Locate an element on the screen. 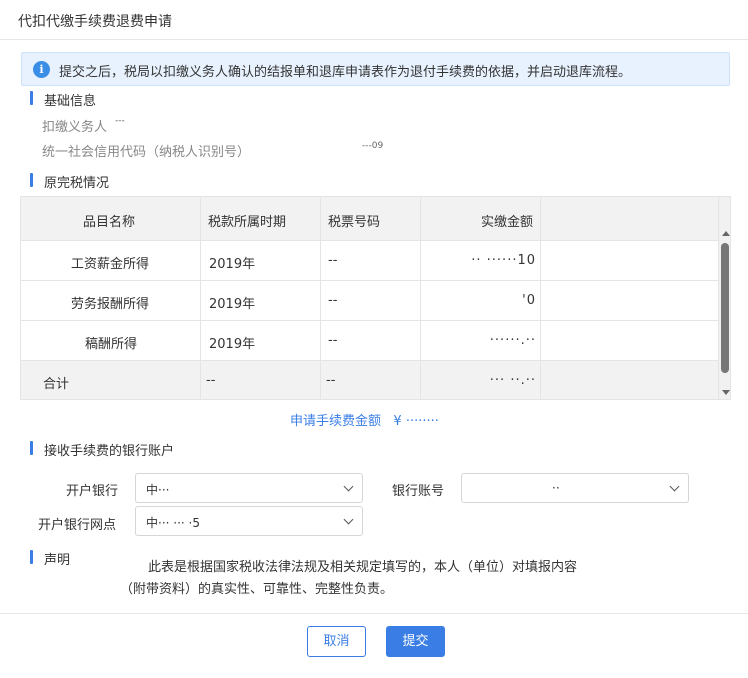  total-amount: ··· ··.·· is located at coordinates (512, 380).